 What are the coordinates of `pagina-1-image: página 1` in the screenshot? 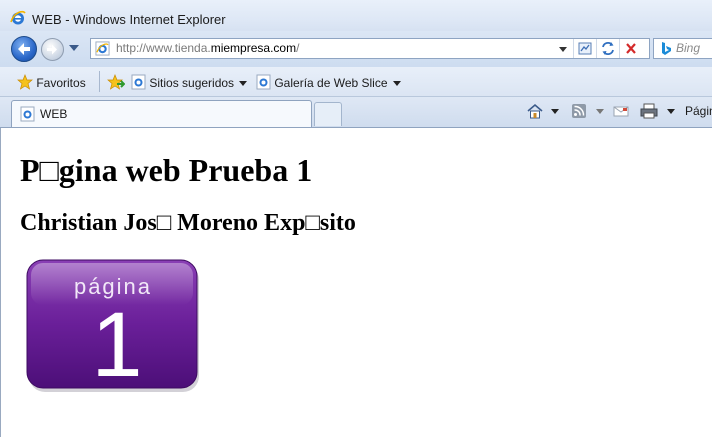 It's located at (112, 325).